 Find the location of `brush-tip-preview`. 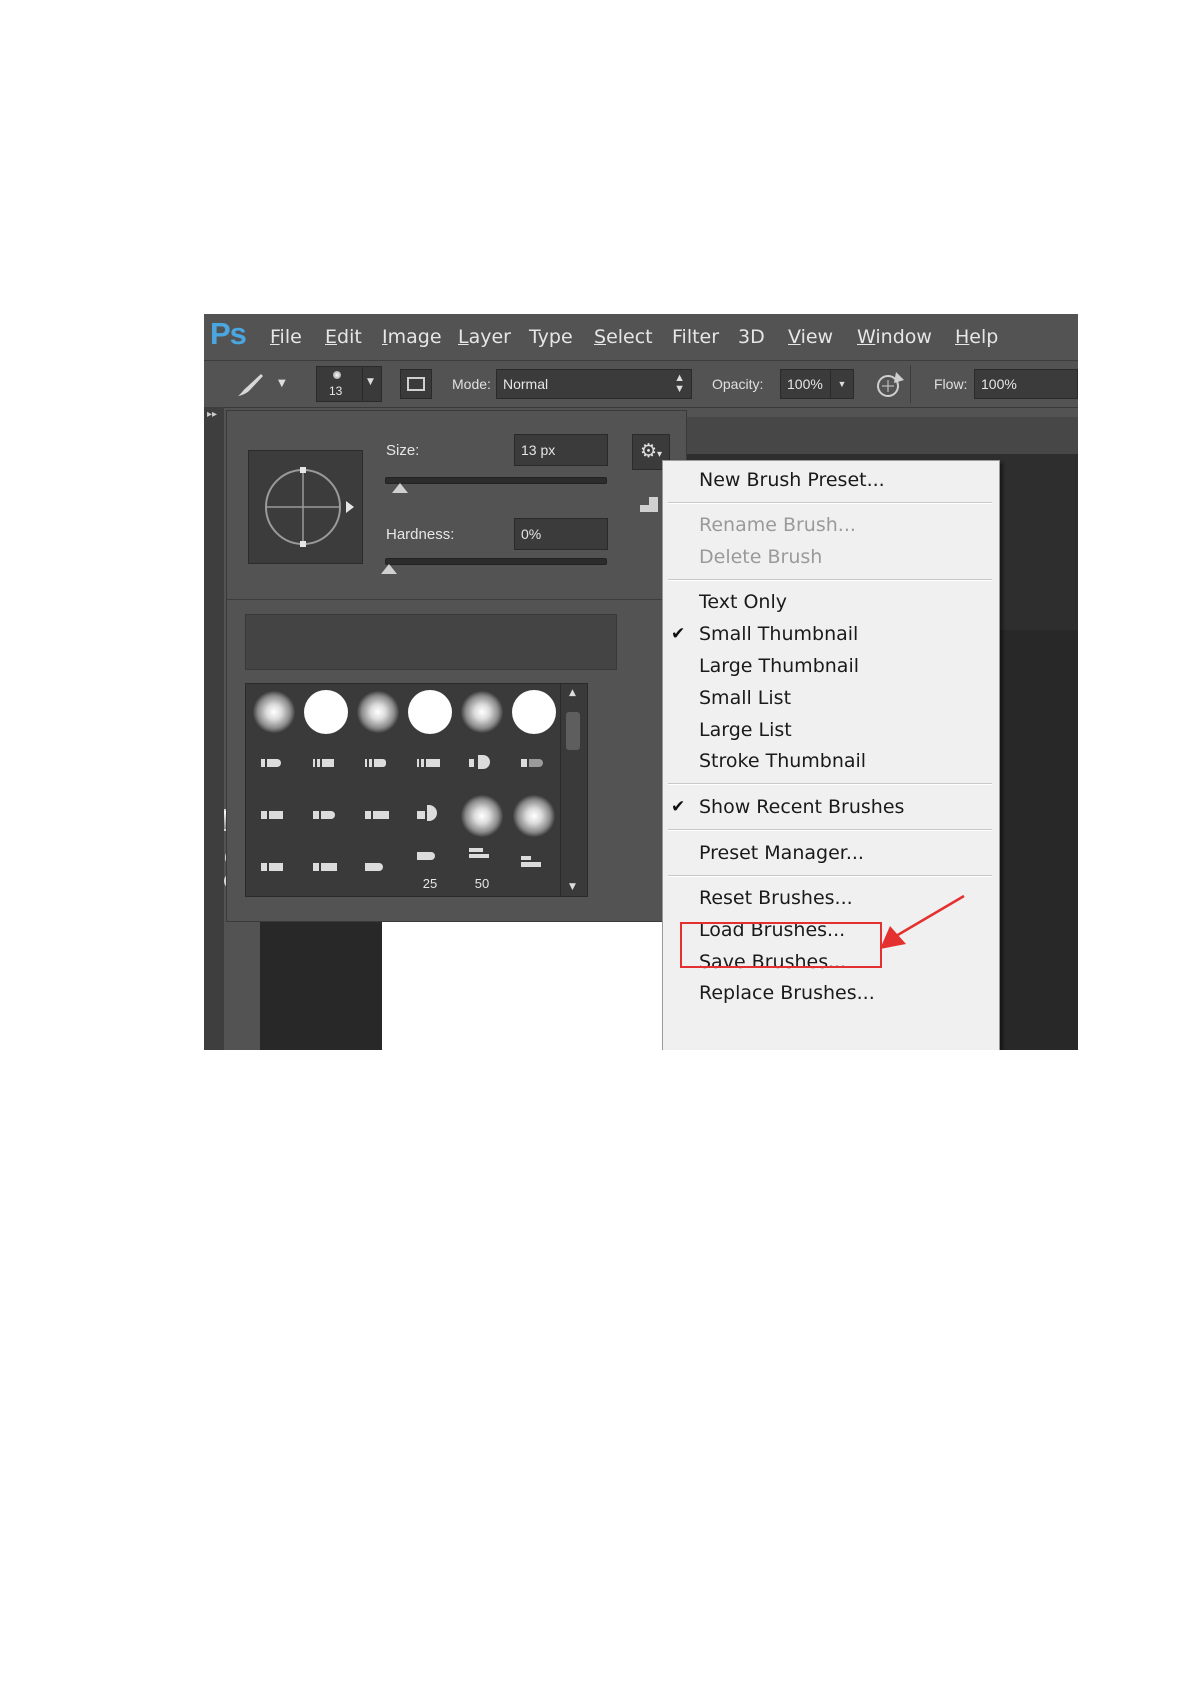

brush-tip-preview is located at coordinates (305, 507).